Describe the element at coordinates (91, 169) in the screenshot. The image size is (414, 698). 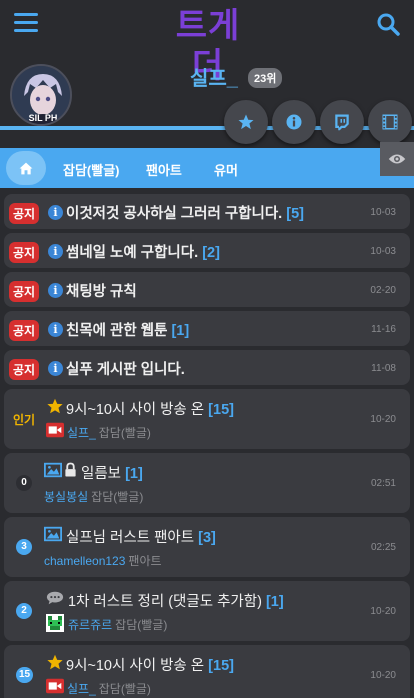
I see `tab-chat: 잡담(빨글)` at that location.